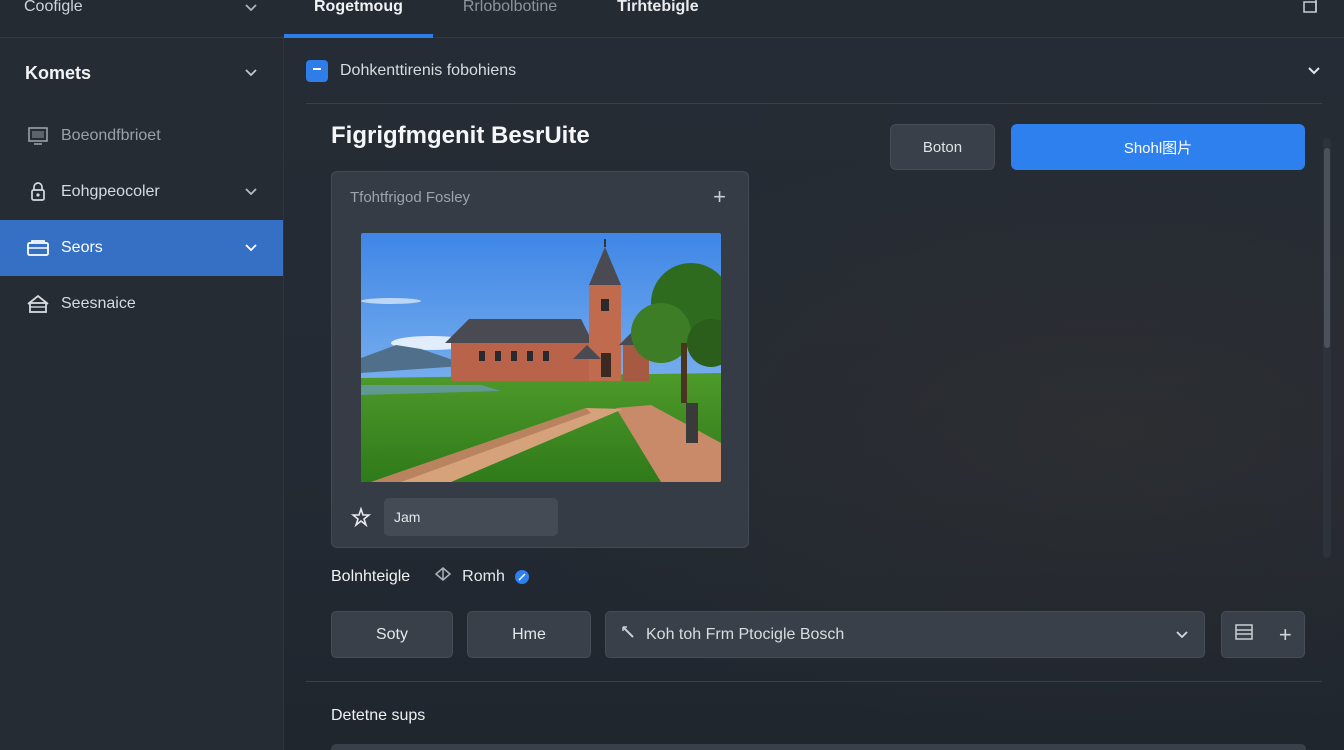 The image size is (1344, 750). I want to click on sidebar-item-eohgpeocoler: Eohgpeocoler, so click(141, 192).